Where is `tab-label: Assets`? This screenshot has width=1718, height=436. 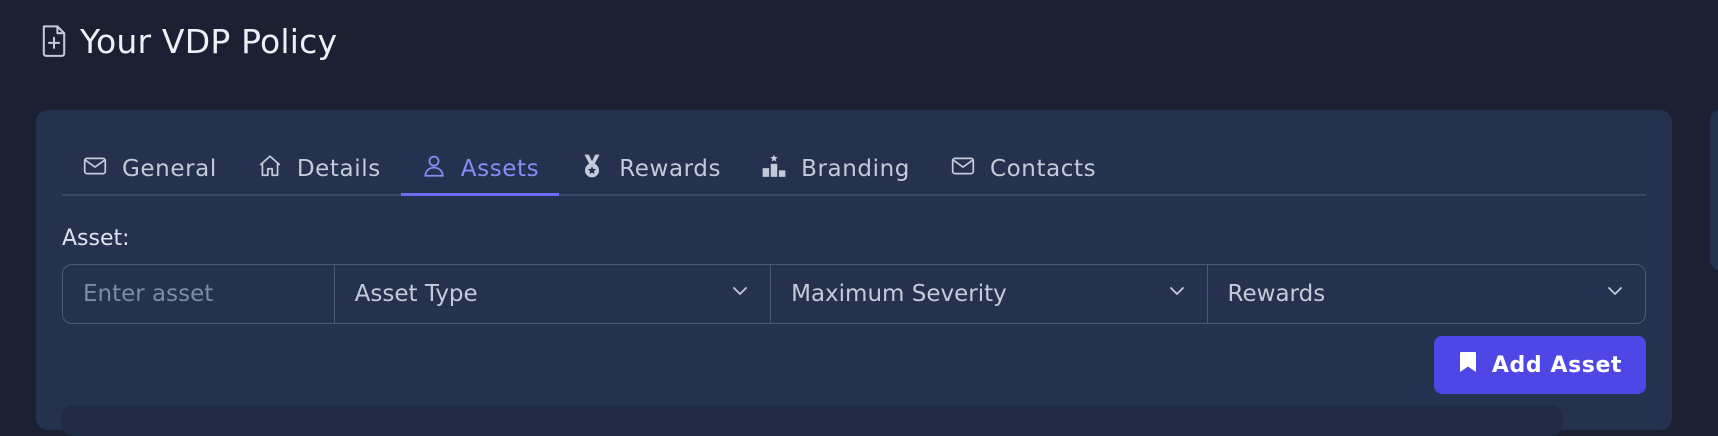 tab-label: Assets is located at coordinates (500, 169).